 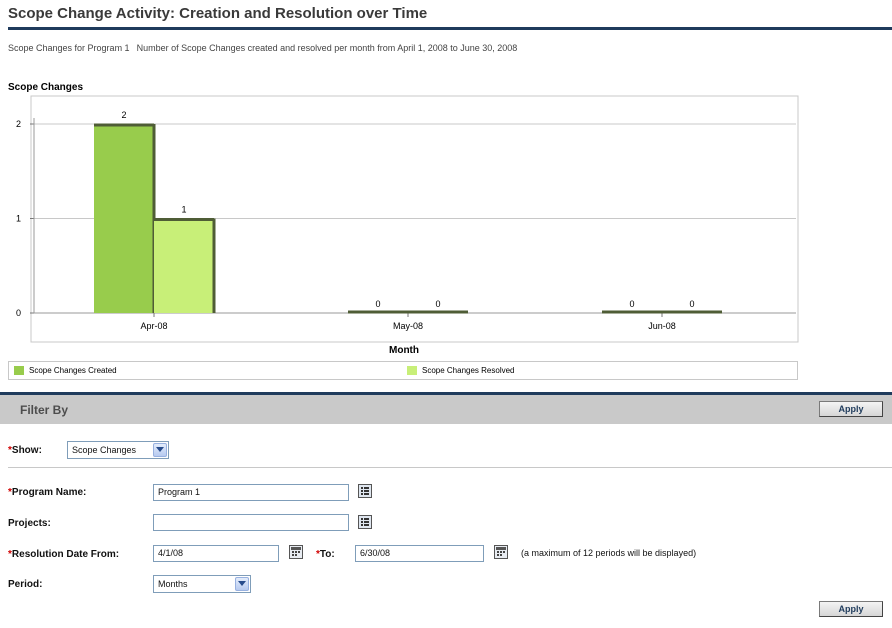 I want to click on y-tick-label: 1, so click(x=18, y=219).